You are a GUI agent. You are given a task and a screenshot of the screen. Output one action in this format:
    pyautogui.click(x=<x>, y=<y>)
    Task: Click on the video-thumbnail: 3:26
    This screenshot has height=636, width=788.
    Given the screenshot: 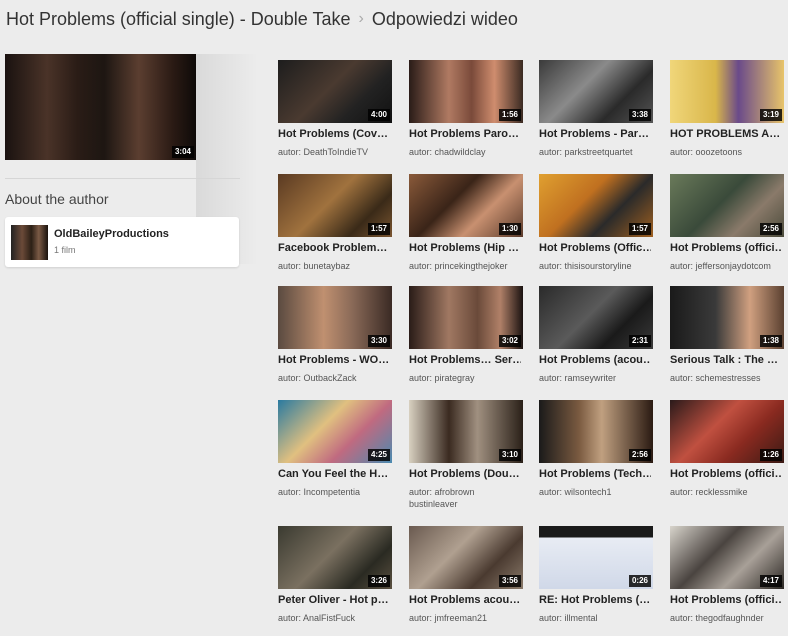 What is the action you would take?
    pyautogui.click(x=335, y=557)
    